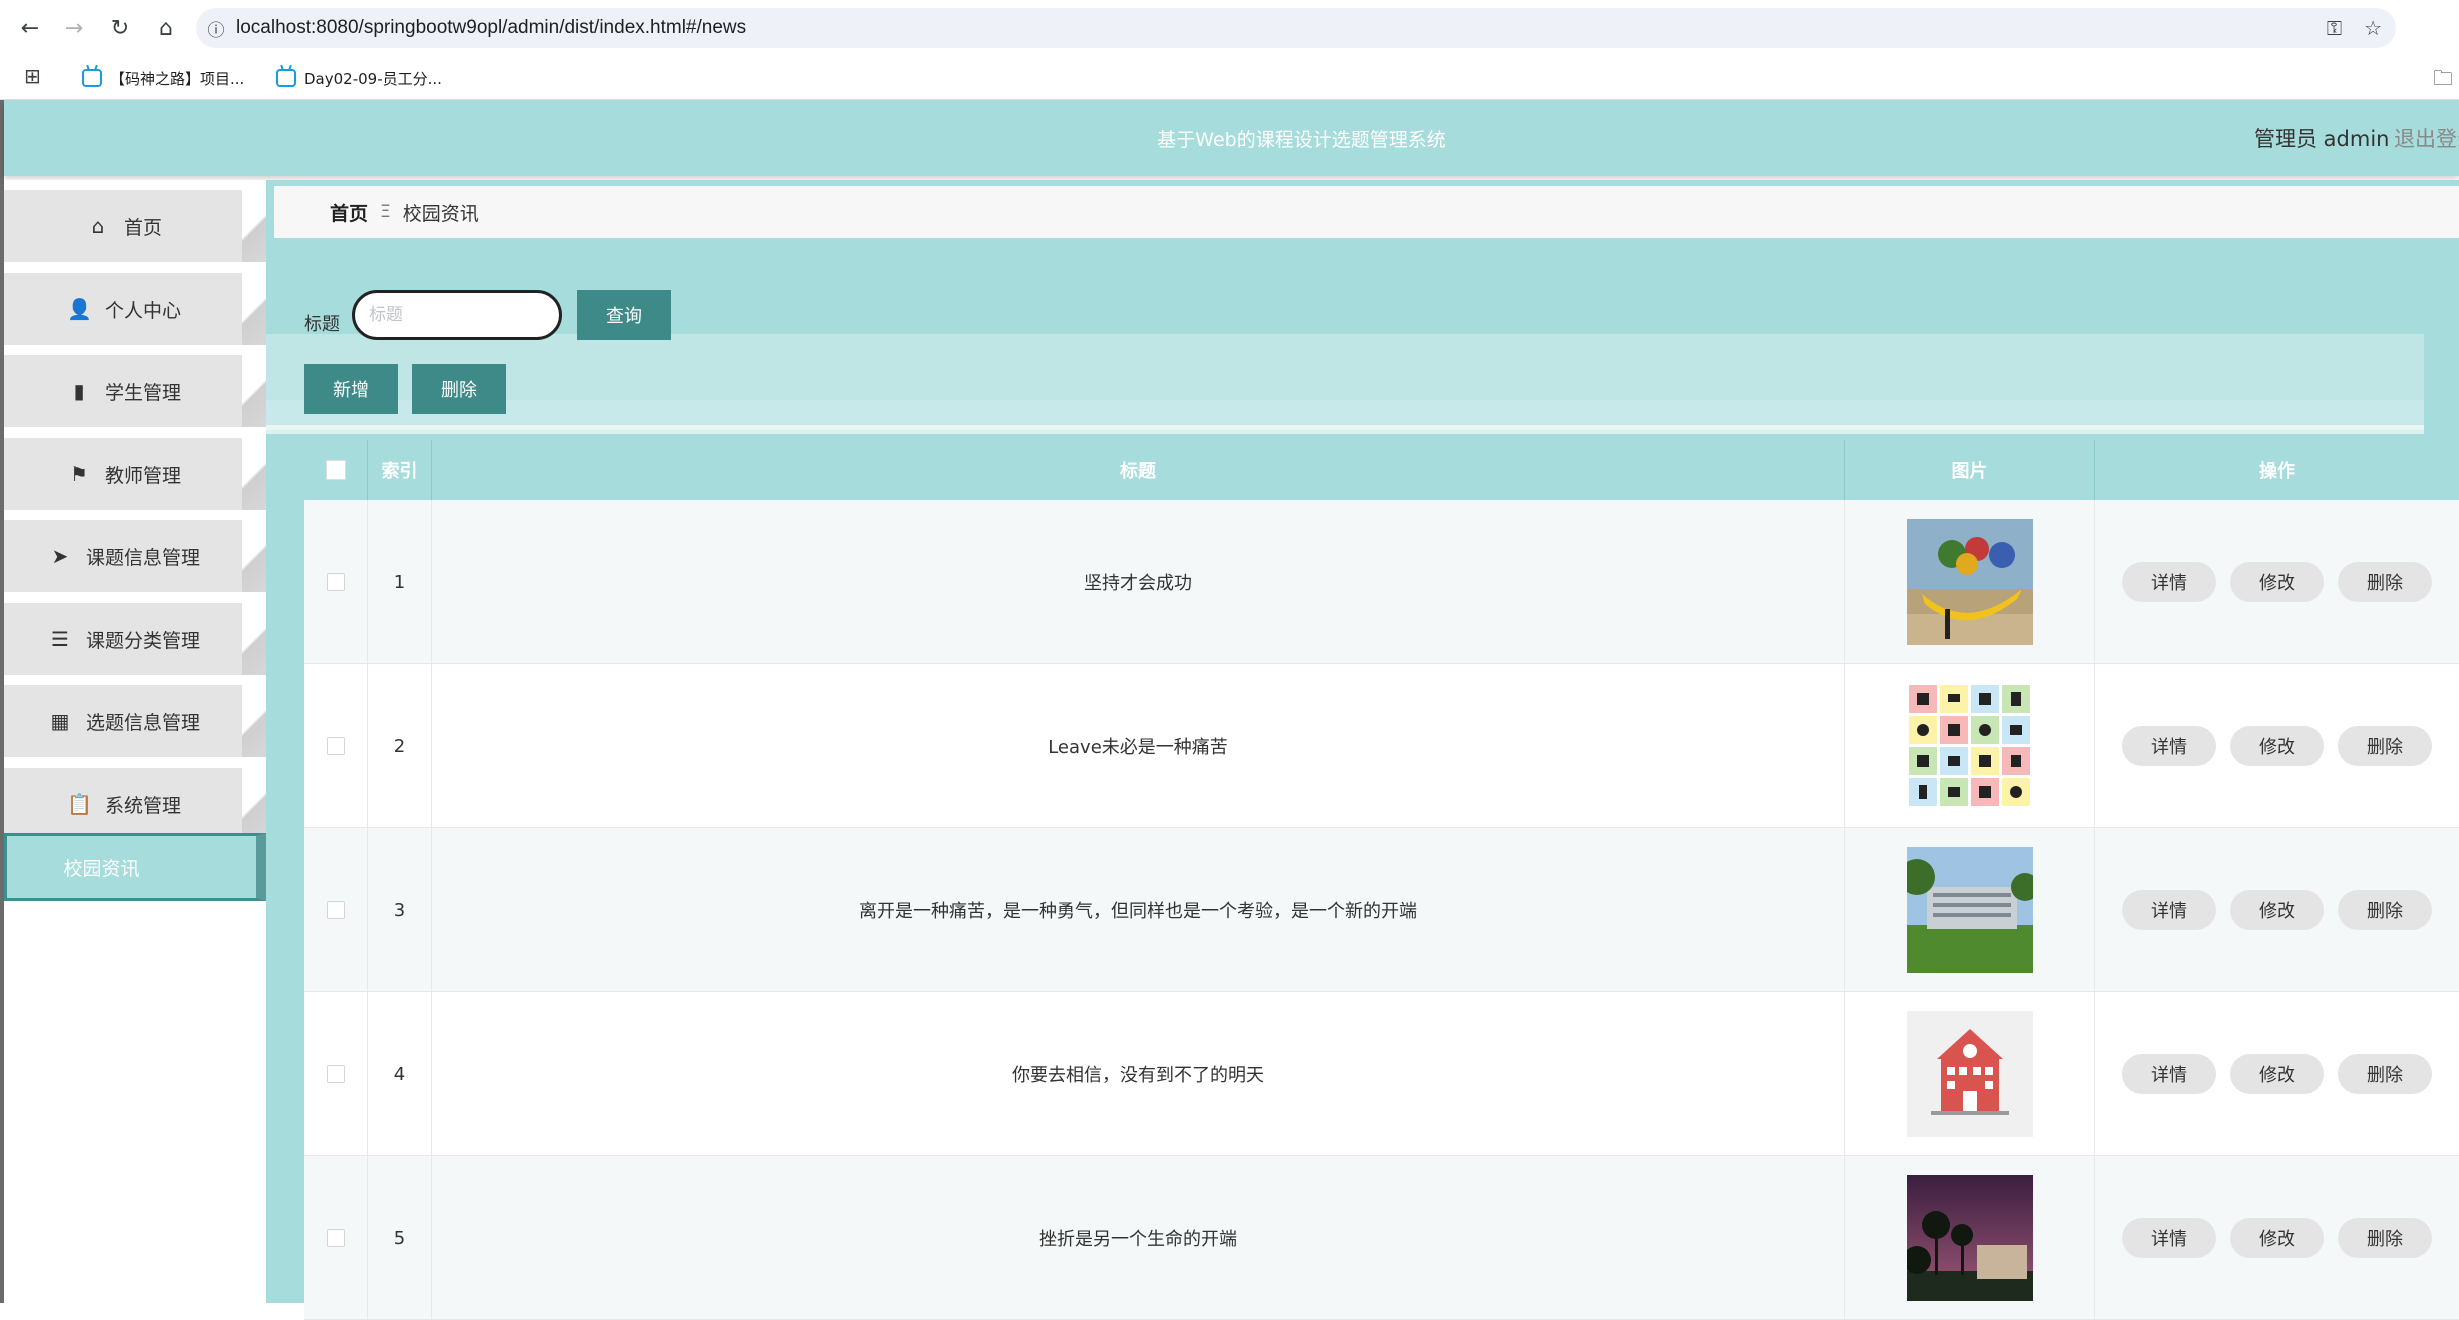  I want to click on star-icon: ☆, so click(2373, 28).